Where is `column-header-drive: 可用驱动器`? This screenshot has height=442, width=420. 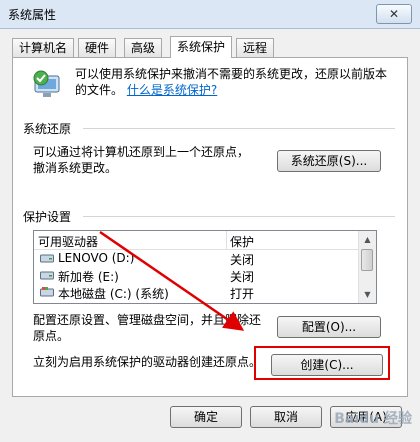
column-header-drive: 可用驱动器 is located at coordinates (68, 241).